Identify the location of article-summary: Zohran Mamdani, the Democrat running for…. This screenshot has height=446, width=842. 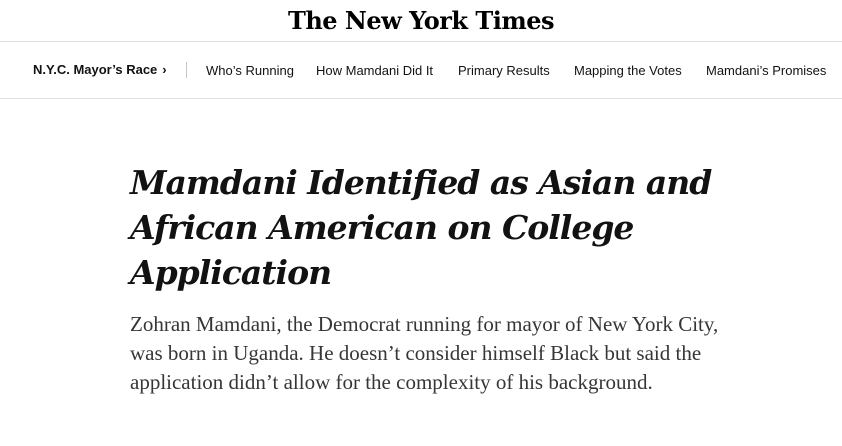
(424, 353).